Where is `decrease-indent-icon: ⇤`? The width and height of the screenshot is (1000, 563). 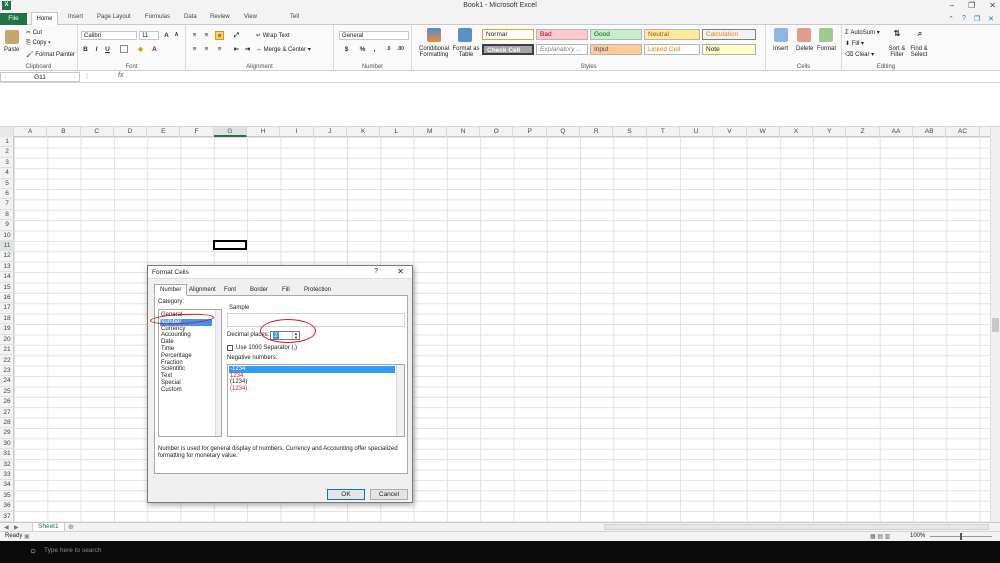 decrease-indent-icon: ⇤ is located at coordinates (236, 49).